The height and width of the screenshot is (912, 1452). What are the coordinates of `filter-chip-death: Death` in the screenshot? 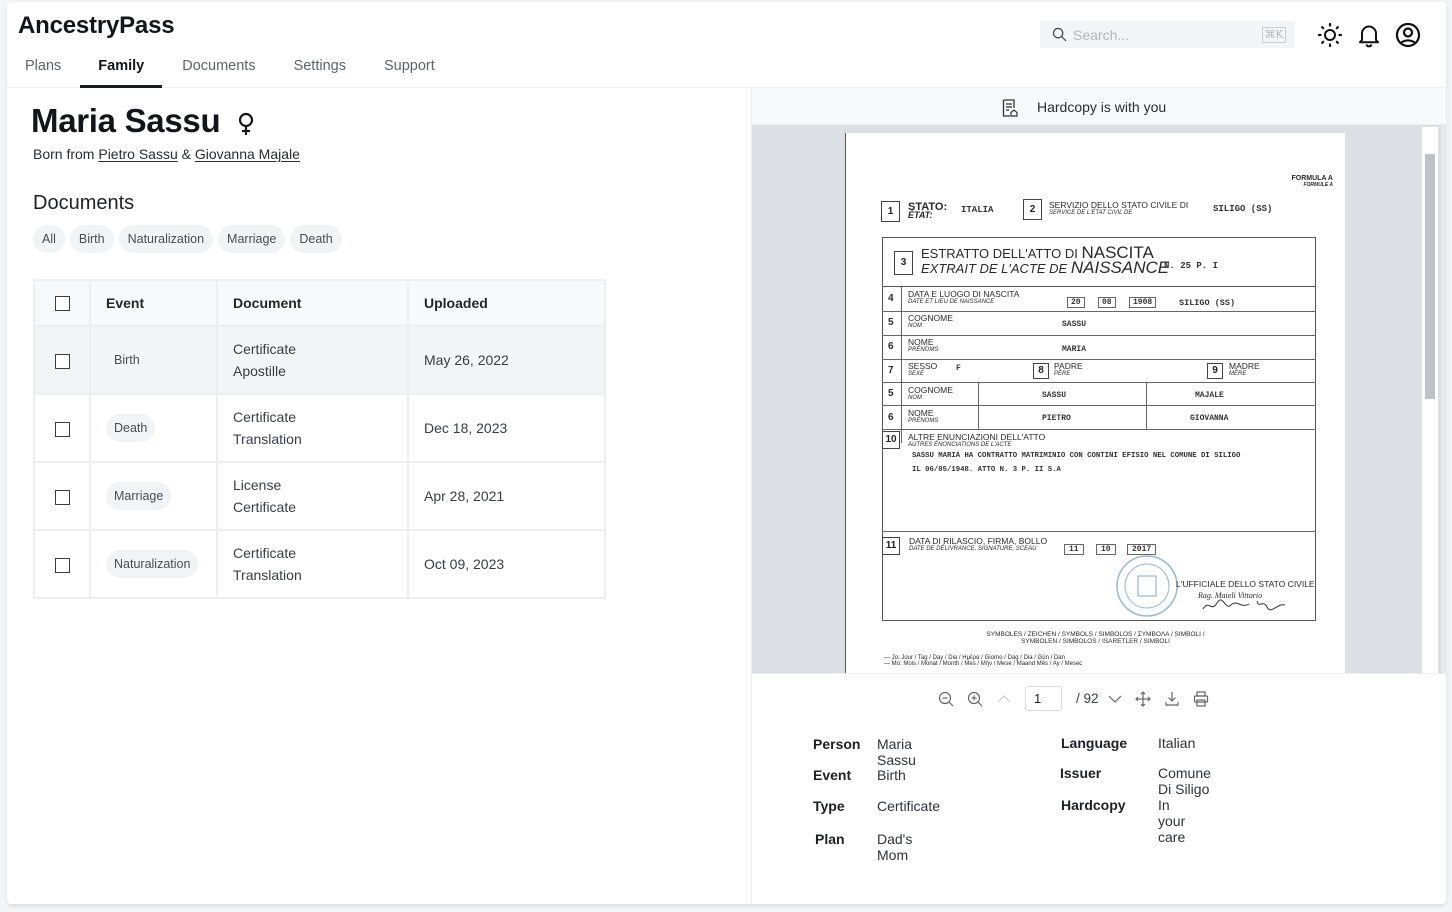 It's located at (316, 239).